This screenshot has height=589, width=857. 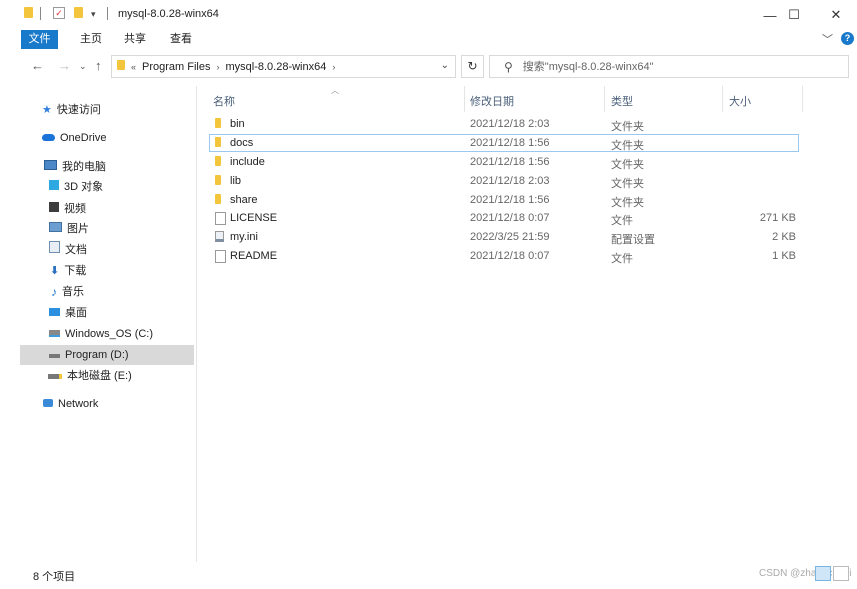 I want to click on nav-item-network: Network, so click(x=70, y=404).